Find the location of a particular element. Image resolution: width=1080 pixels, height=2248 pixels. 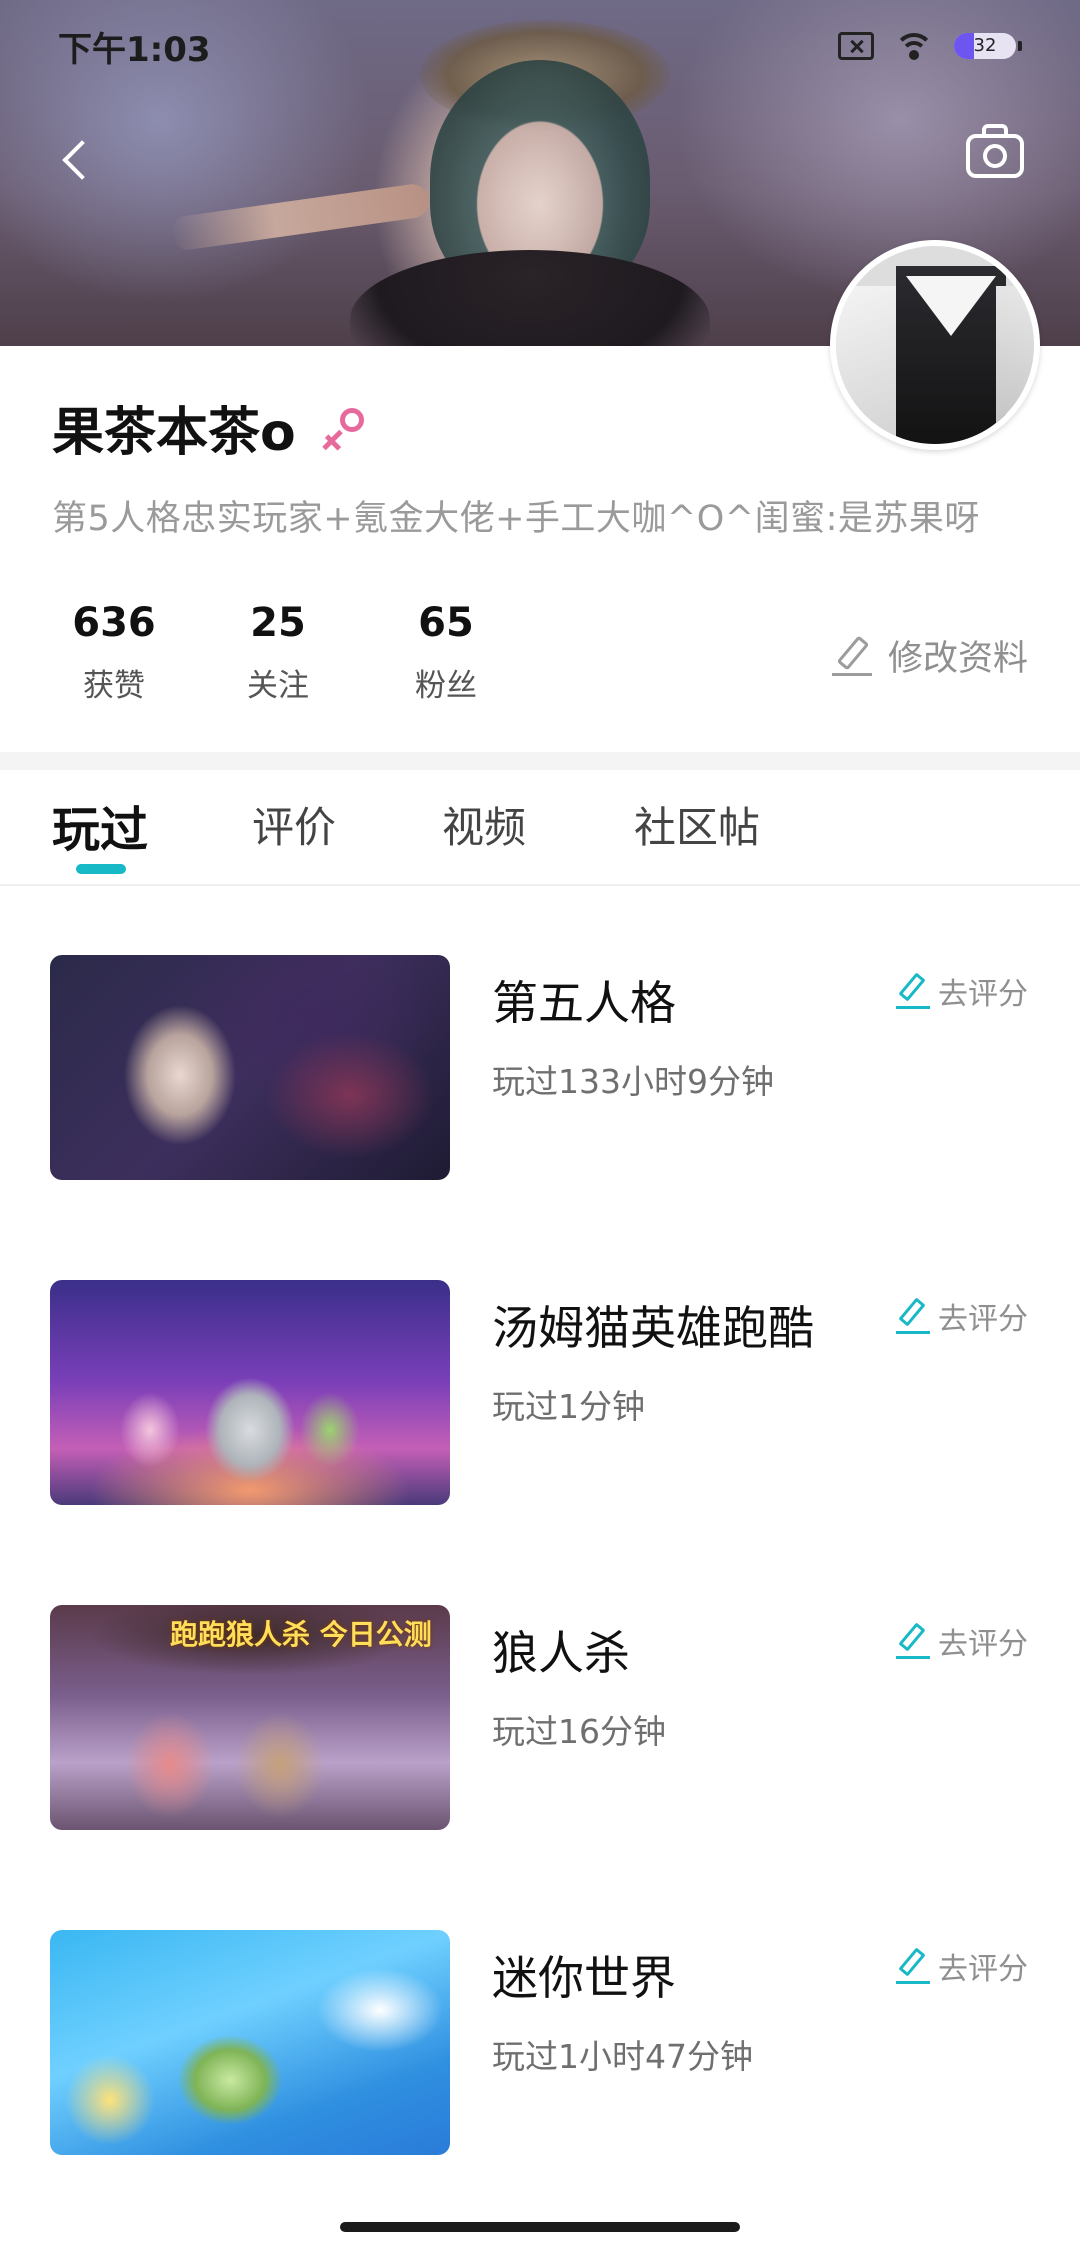

play-time: 玩过1小时47分钟 is located at coordinates (622, 2056).